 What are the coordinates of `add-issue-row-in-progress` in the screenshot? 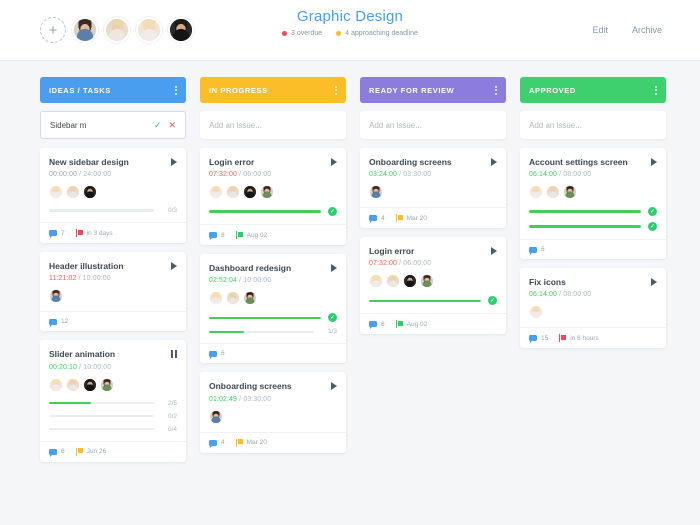 It's located at (273, 125).